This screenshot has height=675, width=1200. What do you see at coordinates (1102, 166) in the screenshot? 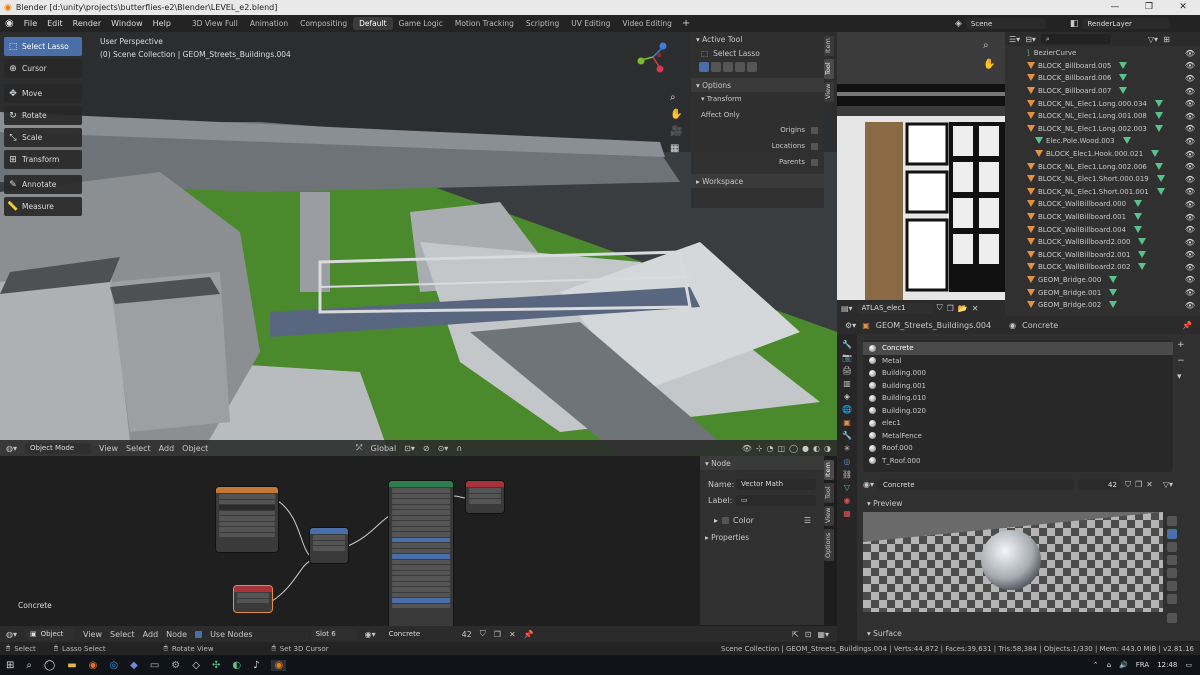
I see `outliner-row: BLOCK_NL_Elec1.Long.002.006 👁` at bounding box center [1102, 166].